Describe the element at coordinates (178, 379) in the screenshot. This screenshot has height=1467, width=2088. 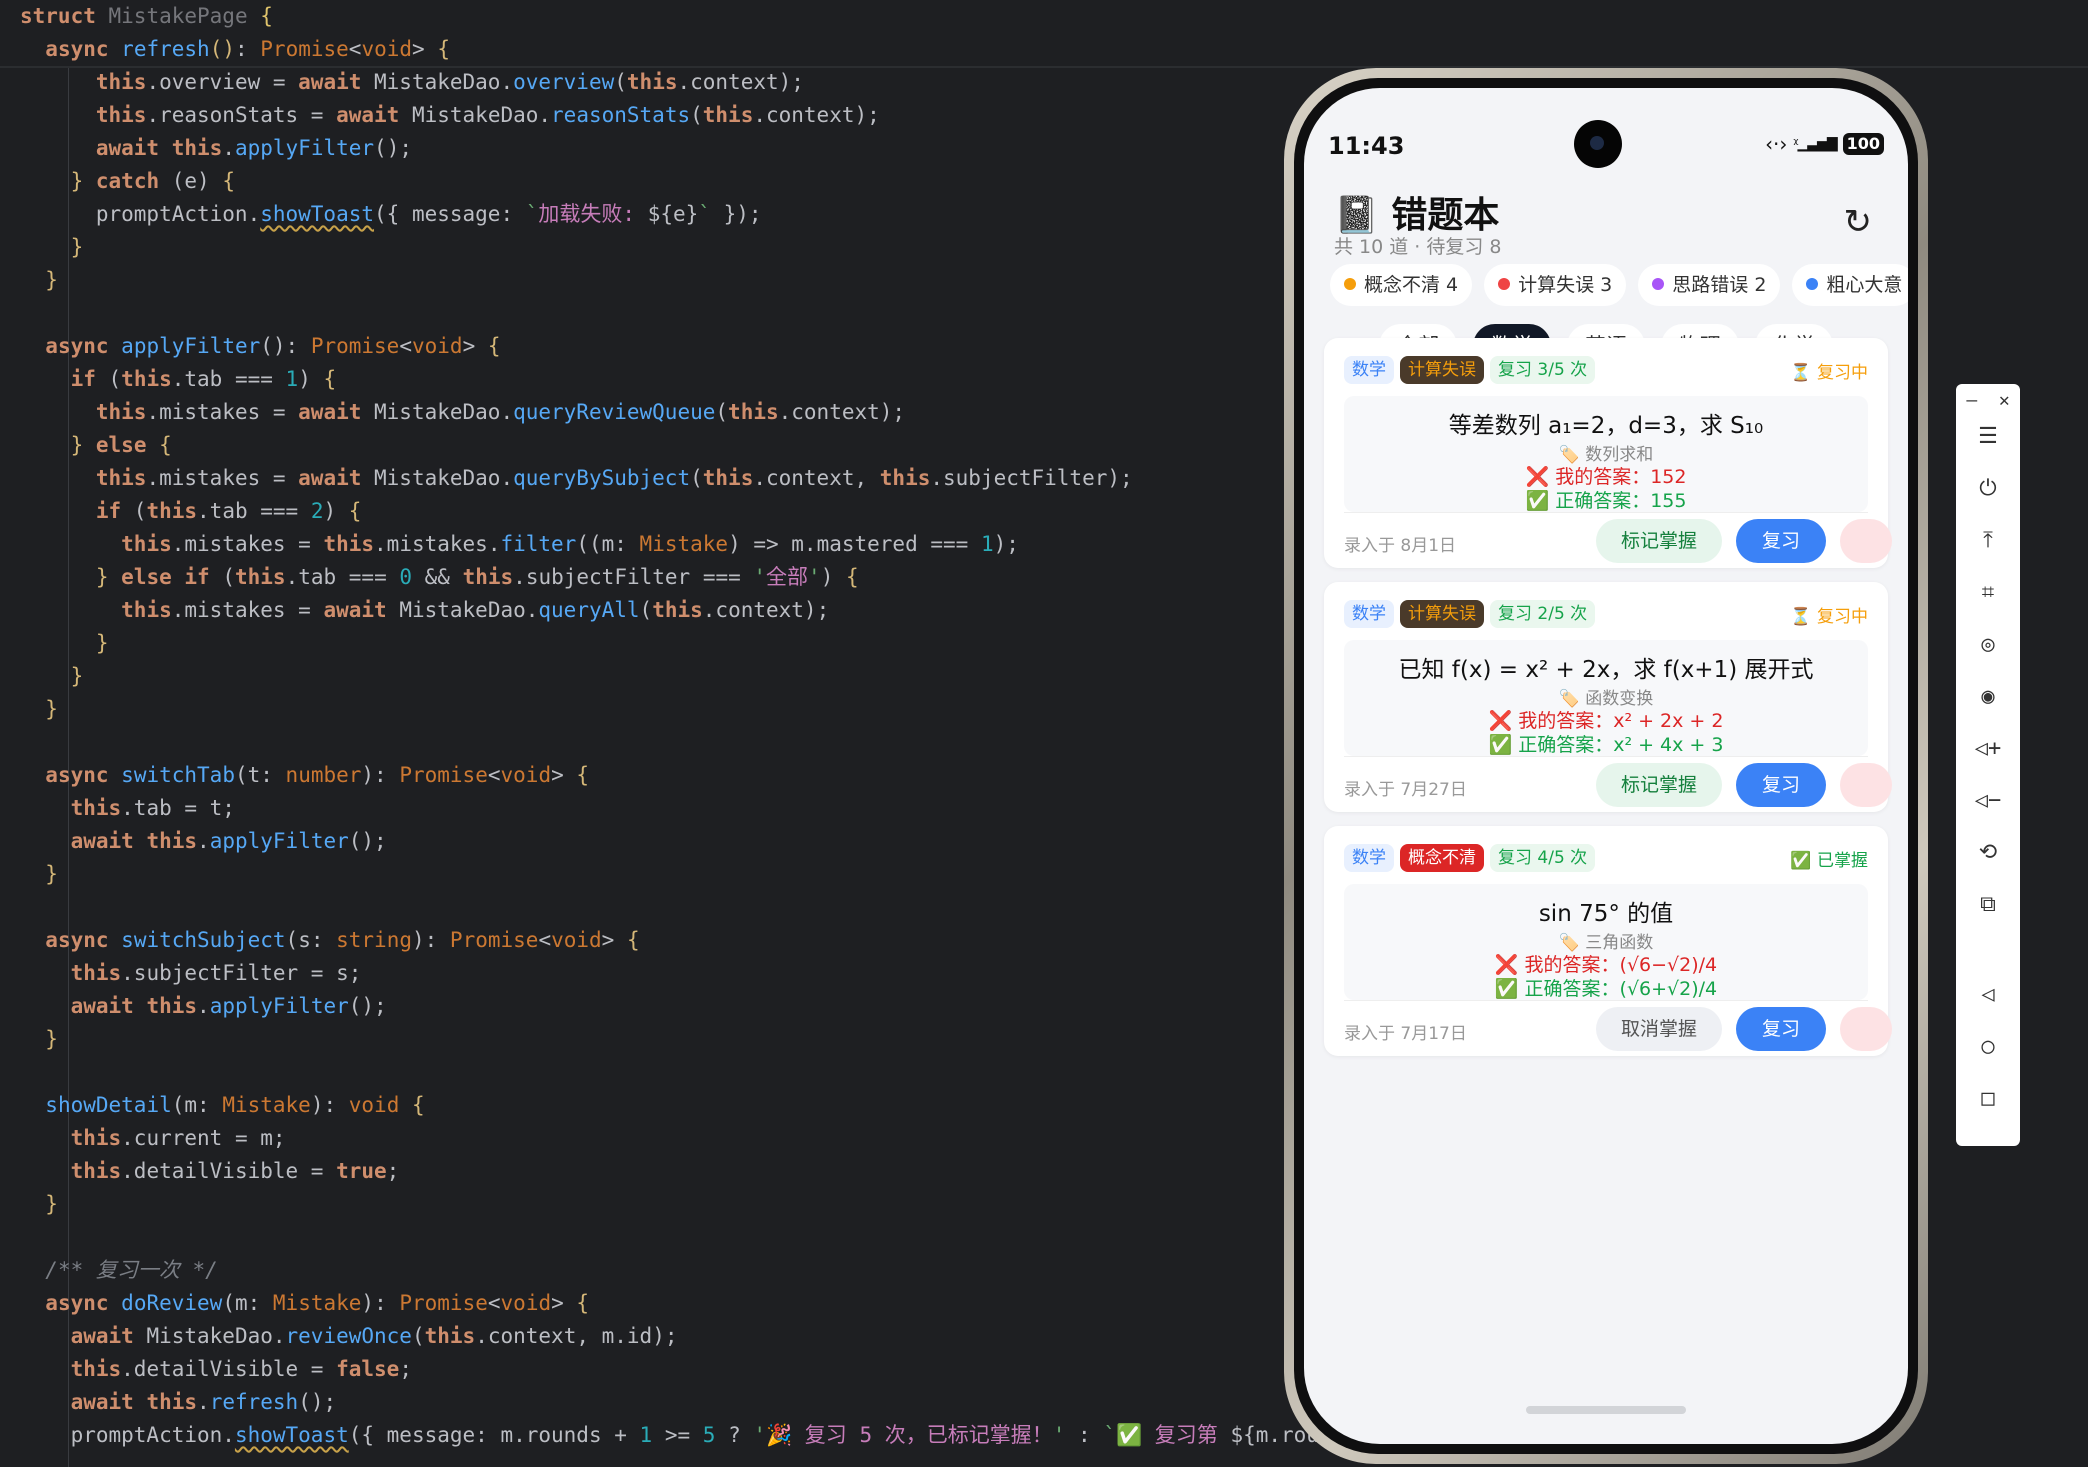
I see `code-line: if (this.tab === 1) {` at that location.